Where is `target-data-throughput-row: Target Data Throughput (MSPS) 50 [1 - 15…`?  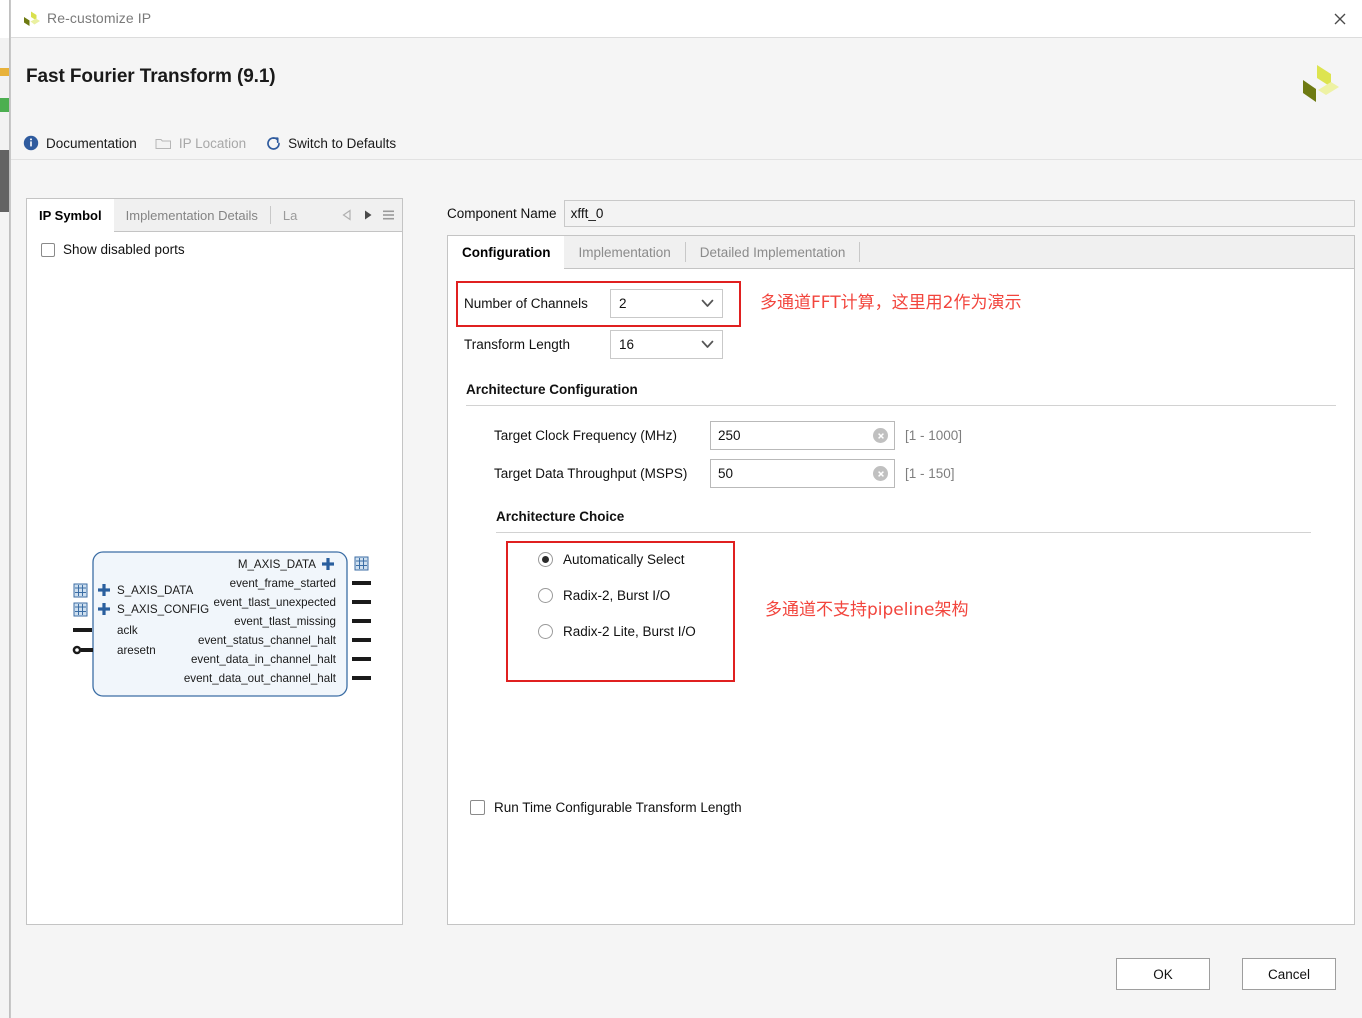 target-data-throughput-row: Target Data Throughput (MSPS) 50 [1 - 15… is located at coordinates (724, 473).